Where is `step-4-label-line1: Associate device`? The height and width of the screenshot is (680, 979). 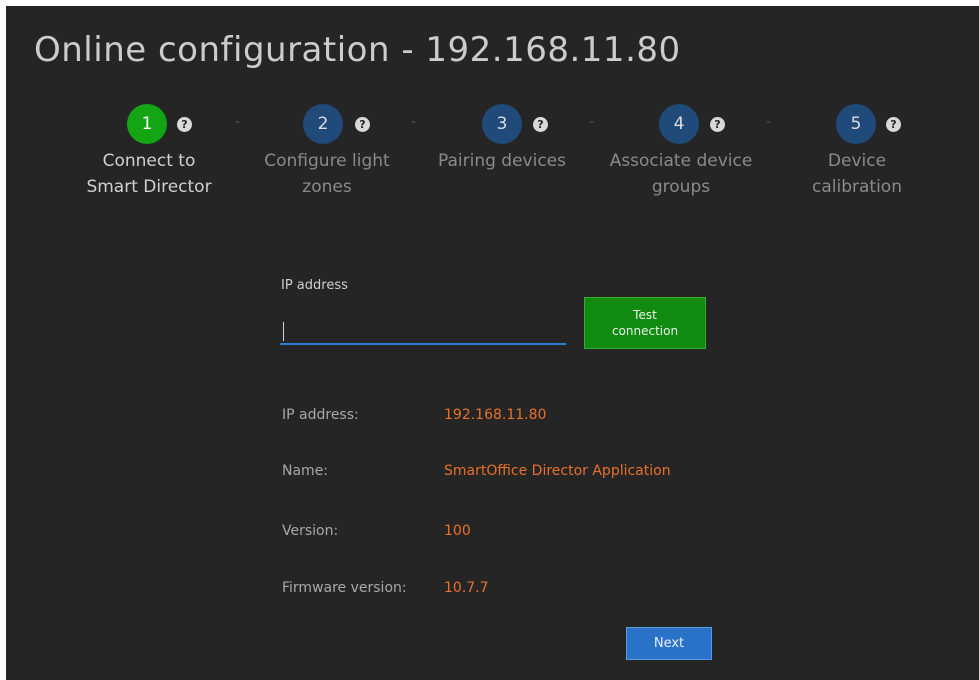
step-4-label-line1: Associate device is located at coordinates (681, 161).